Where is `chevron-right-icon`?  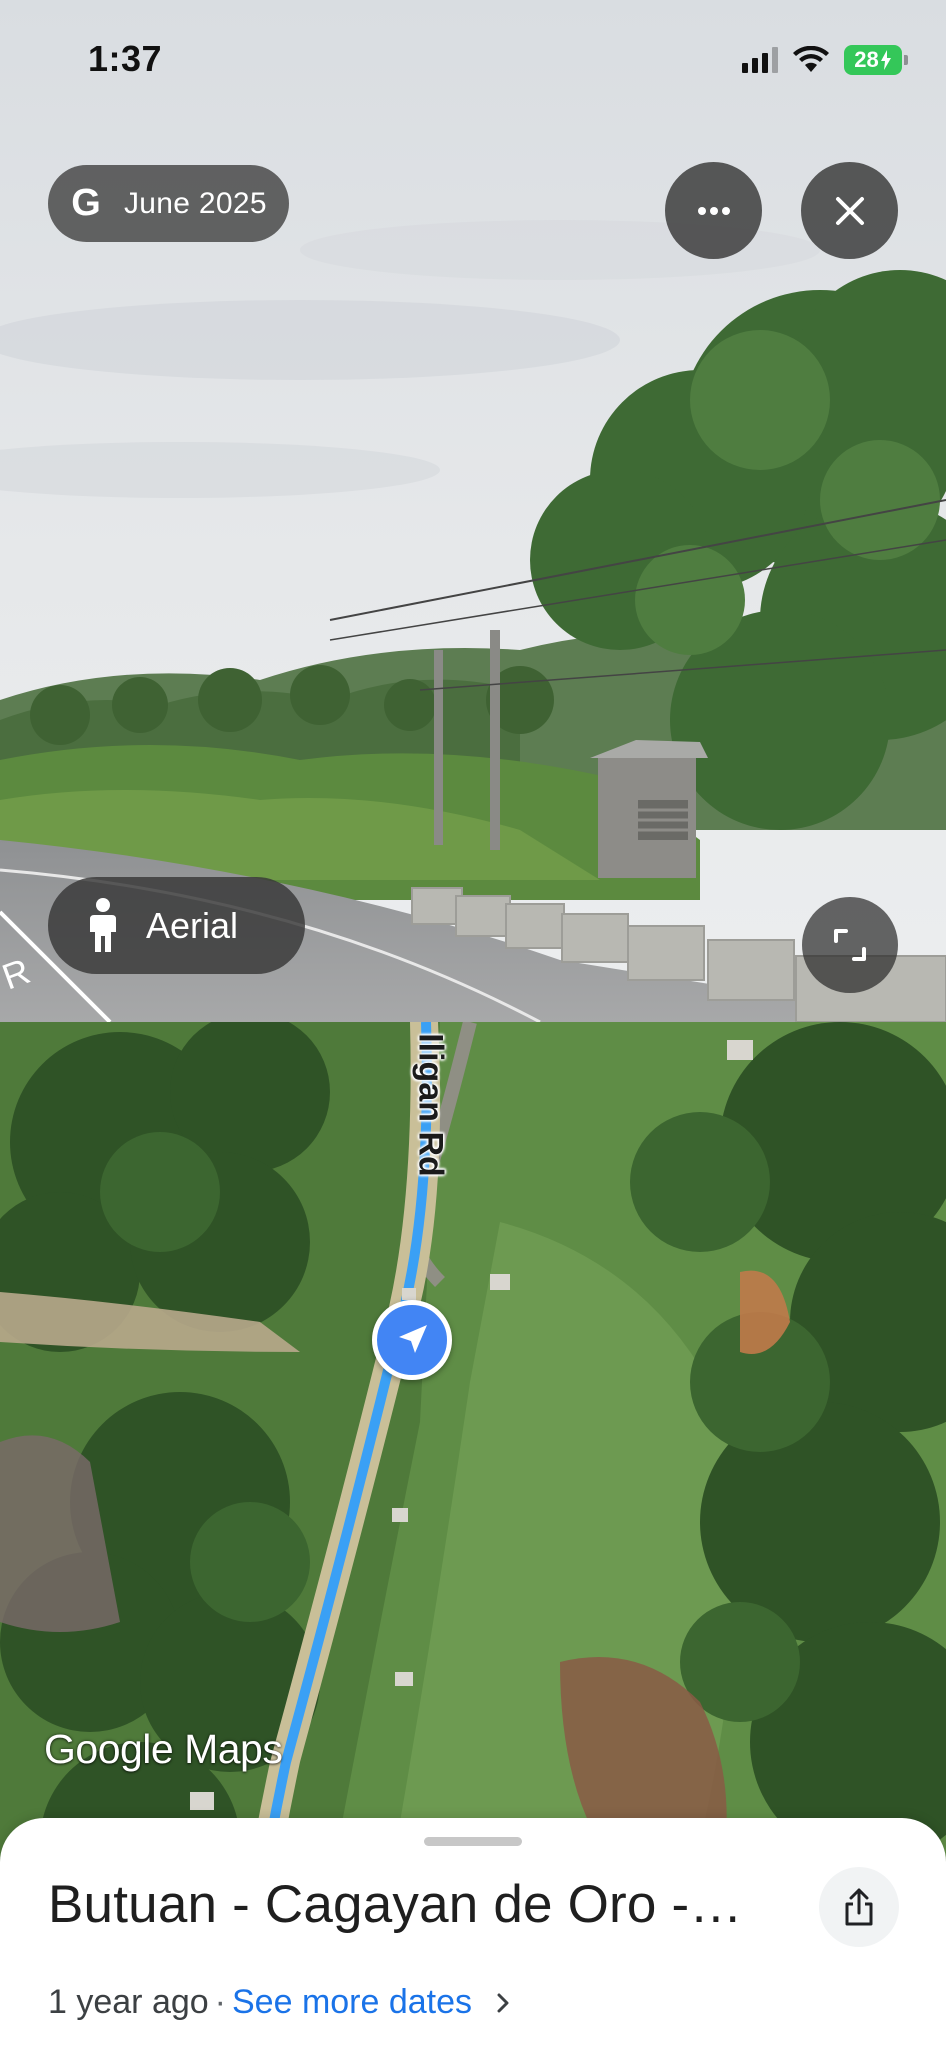
chevron-right-icon is located at coordinates (503, 2003).